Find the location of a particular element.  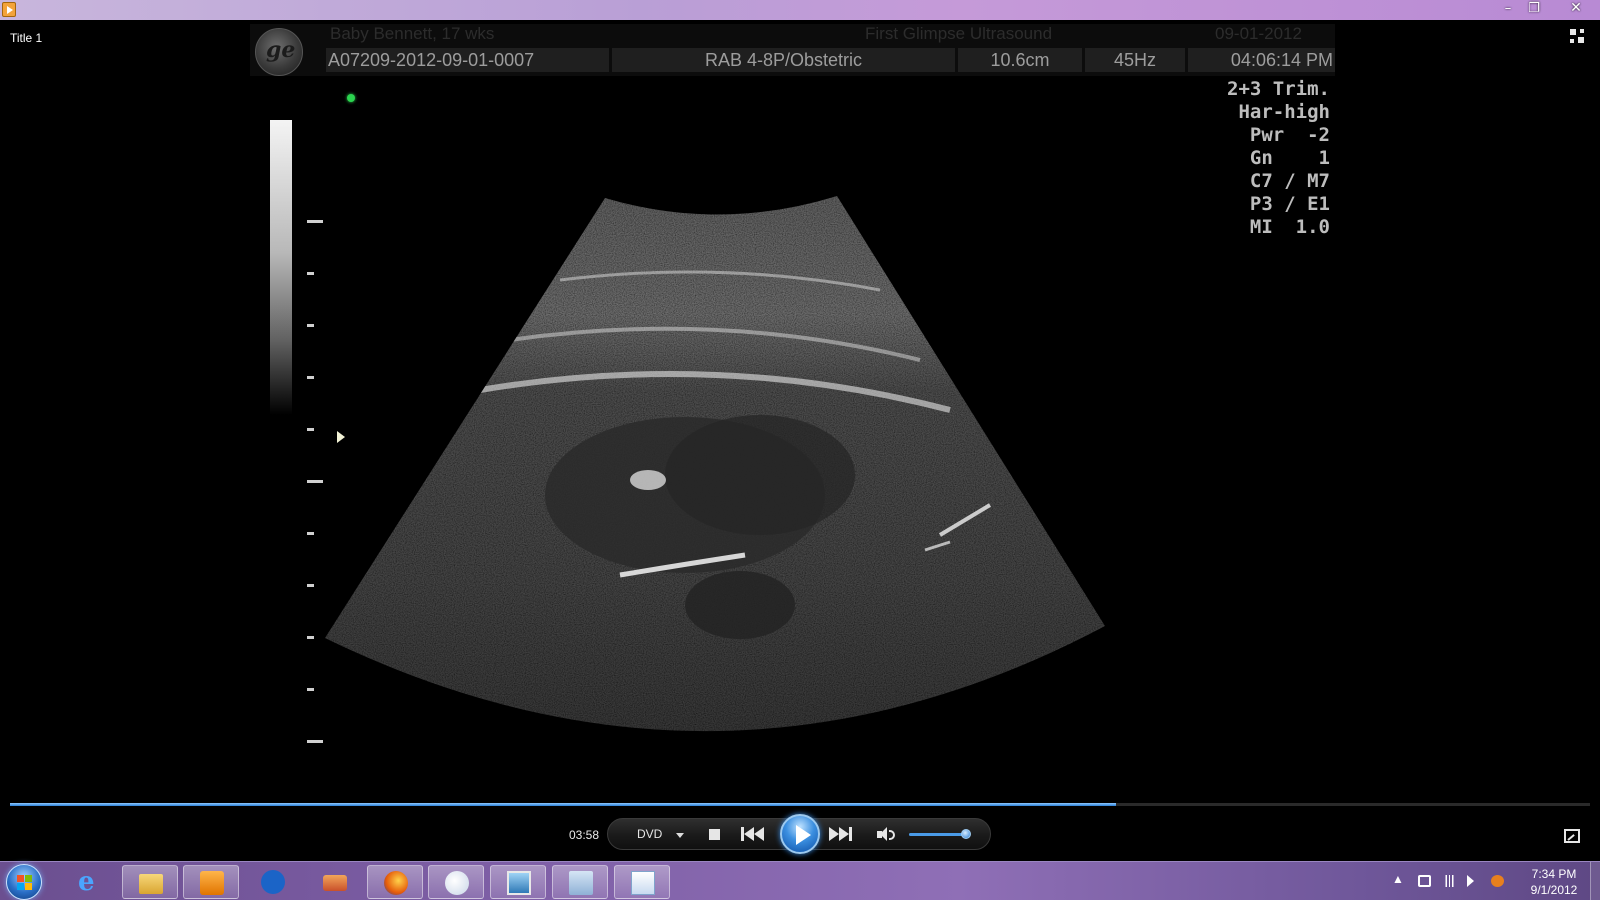

minimize-button: – is located at coordinates (1508, 9).